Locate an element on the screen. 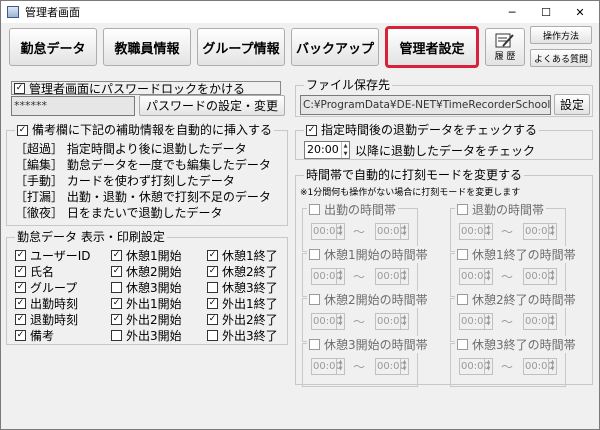 The width and height of the screenshot is (600, 430). display-option: 外出3終了 is located at coordinates (242, 335).